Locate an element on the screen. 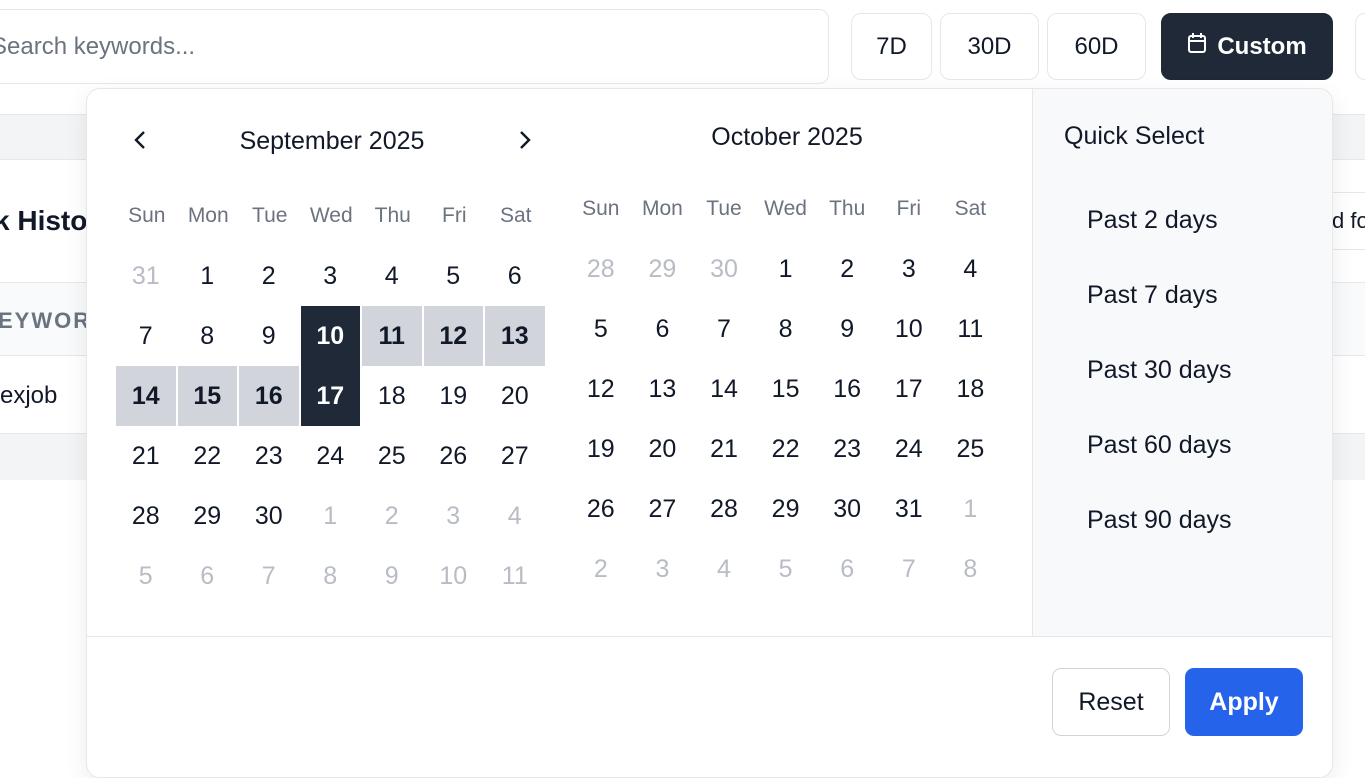 The width and height of the screenshot is (1365, 778). sept-day-cell: 13 is located at coordinates (516, 336).